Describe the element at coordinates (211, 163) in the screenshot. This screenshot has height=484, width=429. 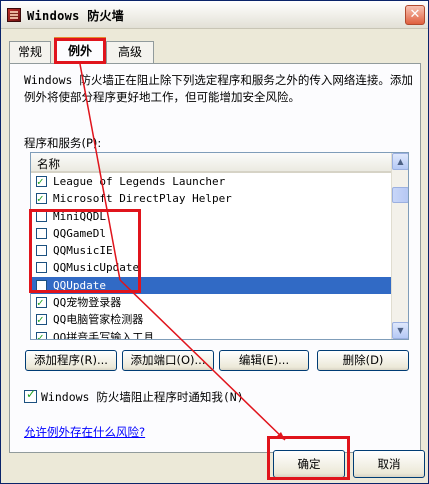
I see `column-header-name: 名称` at that location.